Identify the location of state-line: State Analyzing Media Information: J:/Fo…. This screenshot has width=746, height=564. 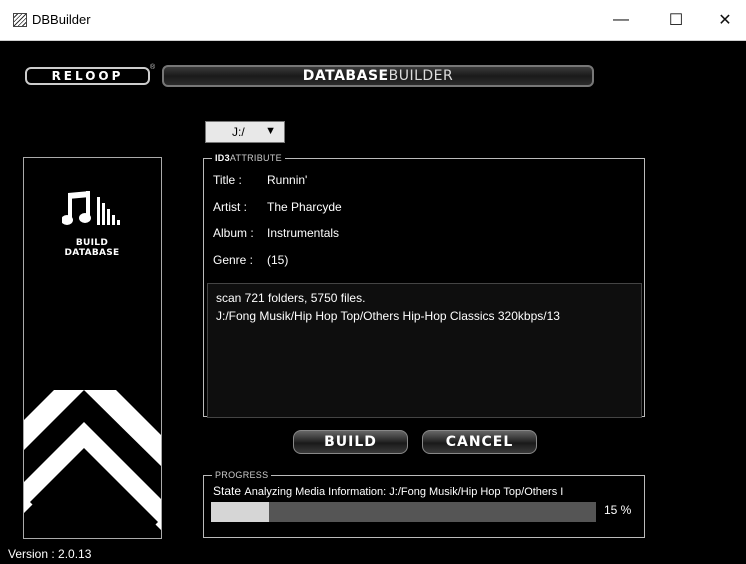
(425, 491).